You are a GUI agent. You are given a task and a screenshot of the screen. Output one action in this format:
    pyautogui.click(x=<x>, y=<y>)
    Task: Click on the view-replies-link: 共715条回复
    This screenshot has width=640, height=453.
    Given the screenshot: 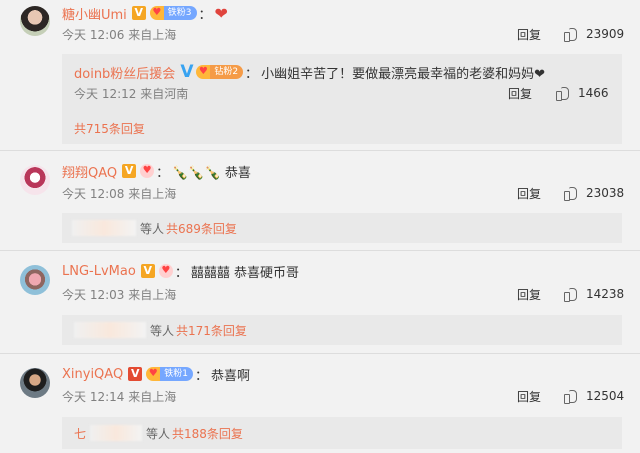 What is the action you would take?
    pyautogui.click(x=109, y=128)
    